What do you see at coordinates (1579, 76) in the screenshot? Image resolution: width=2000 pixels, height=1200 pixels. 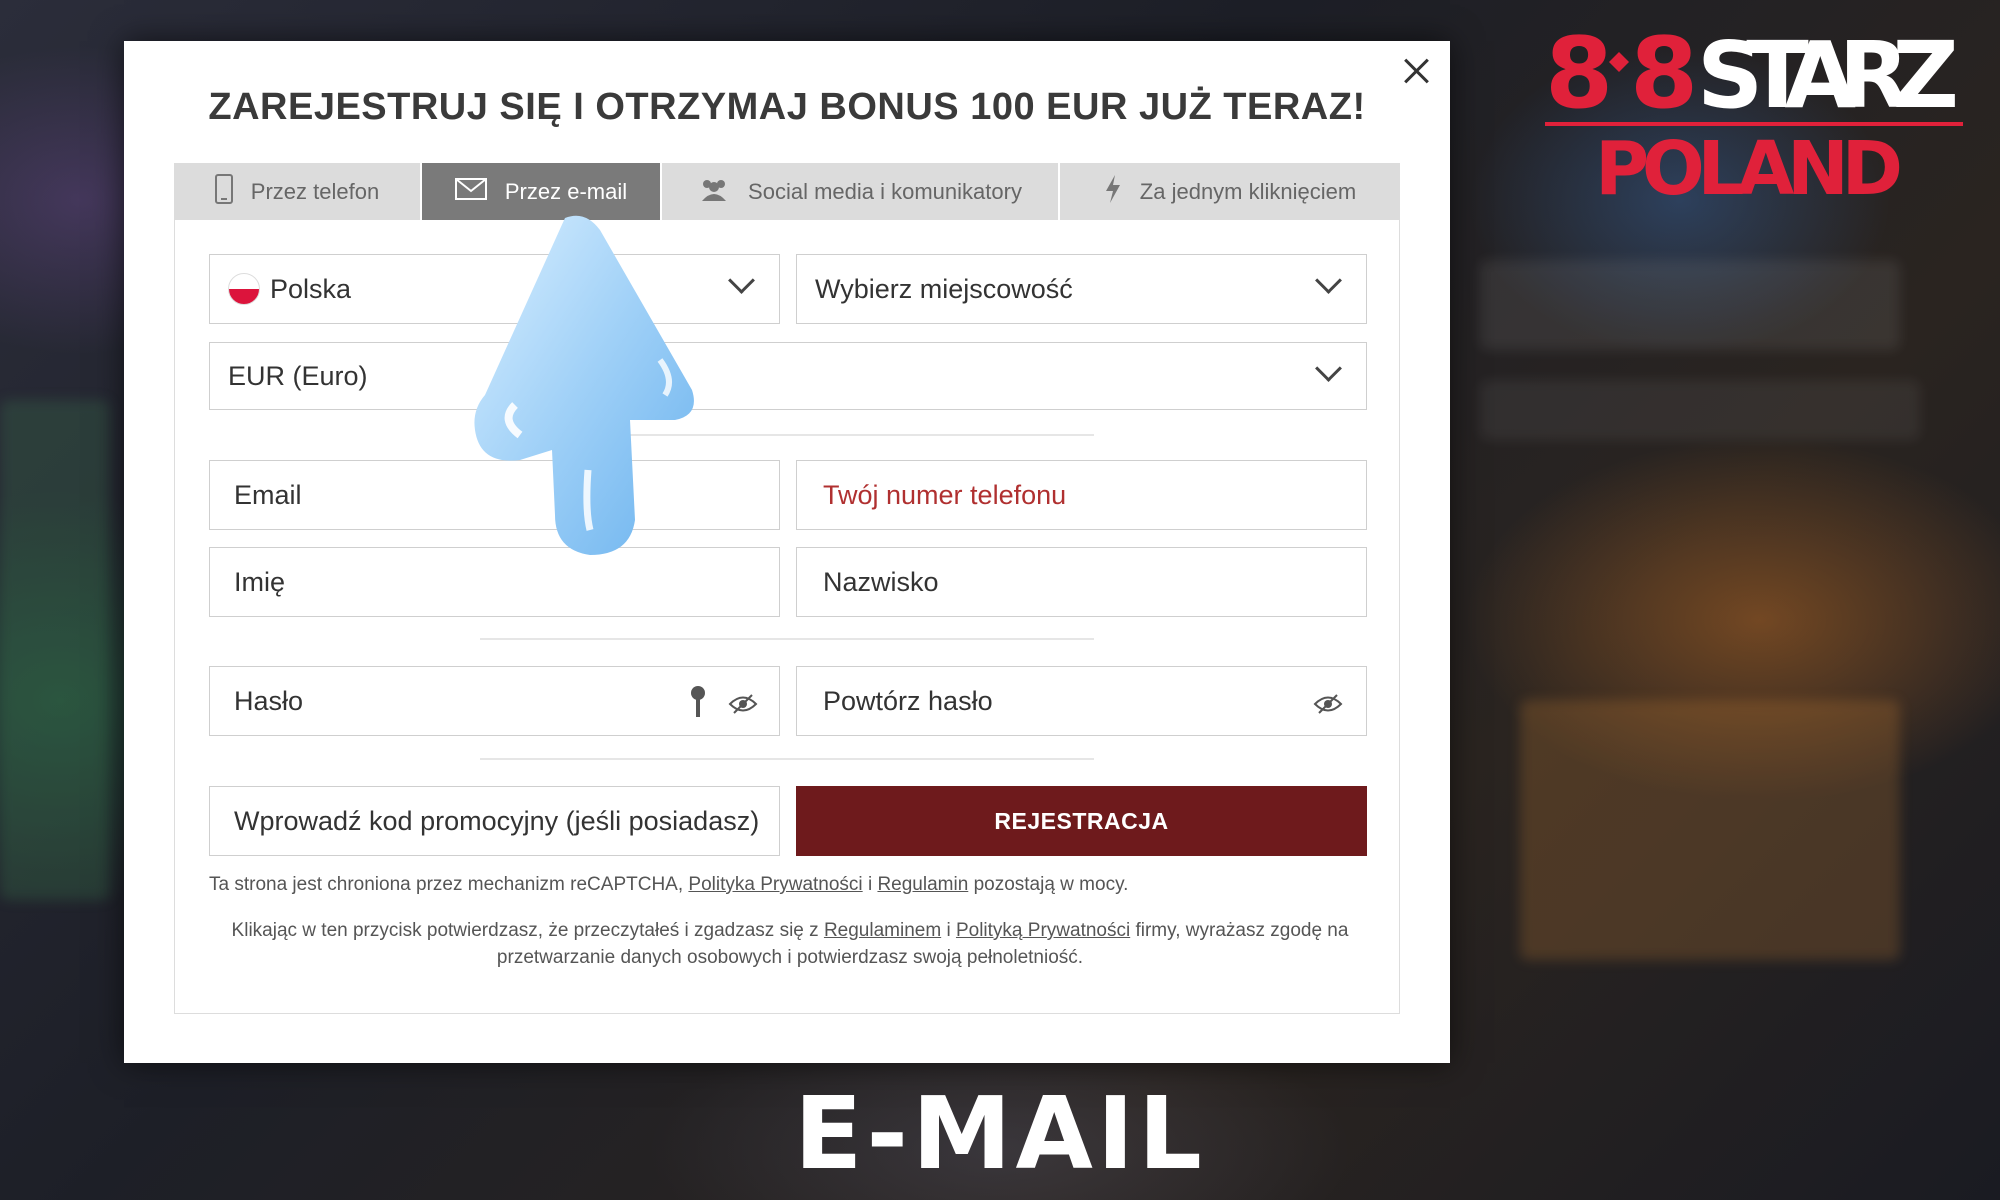 I see `logo-digit-left: 8` at bounding box center [1579, 76].